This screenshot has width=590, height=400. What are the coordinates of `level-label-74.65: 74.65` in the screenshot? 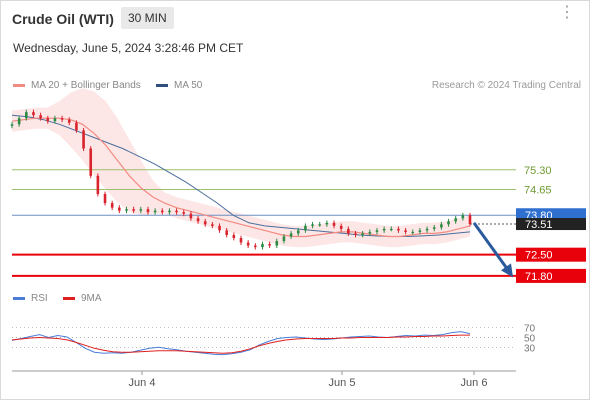 It's located at (538, 190).